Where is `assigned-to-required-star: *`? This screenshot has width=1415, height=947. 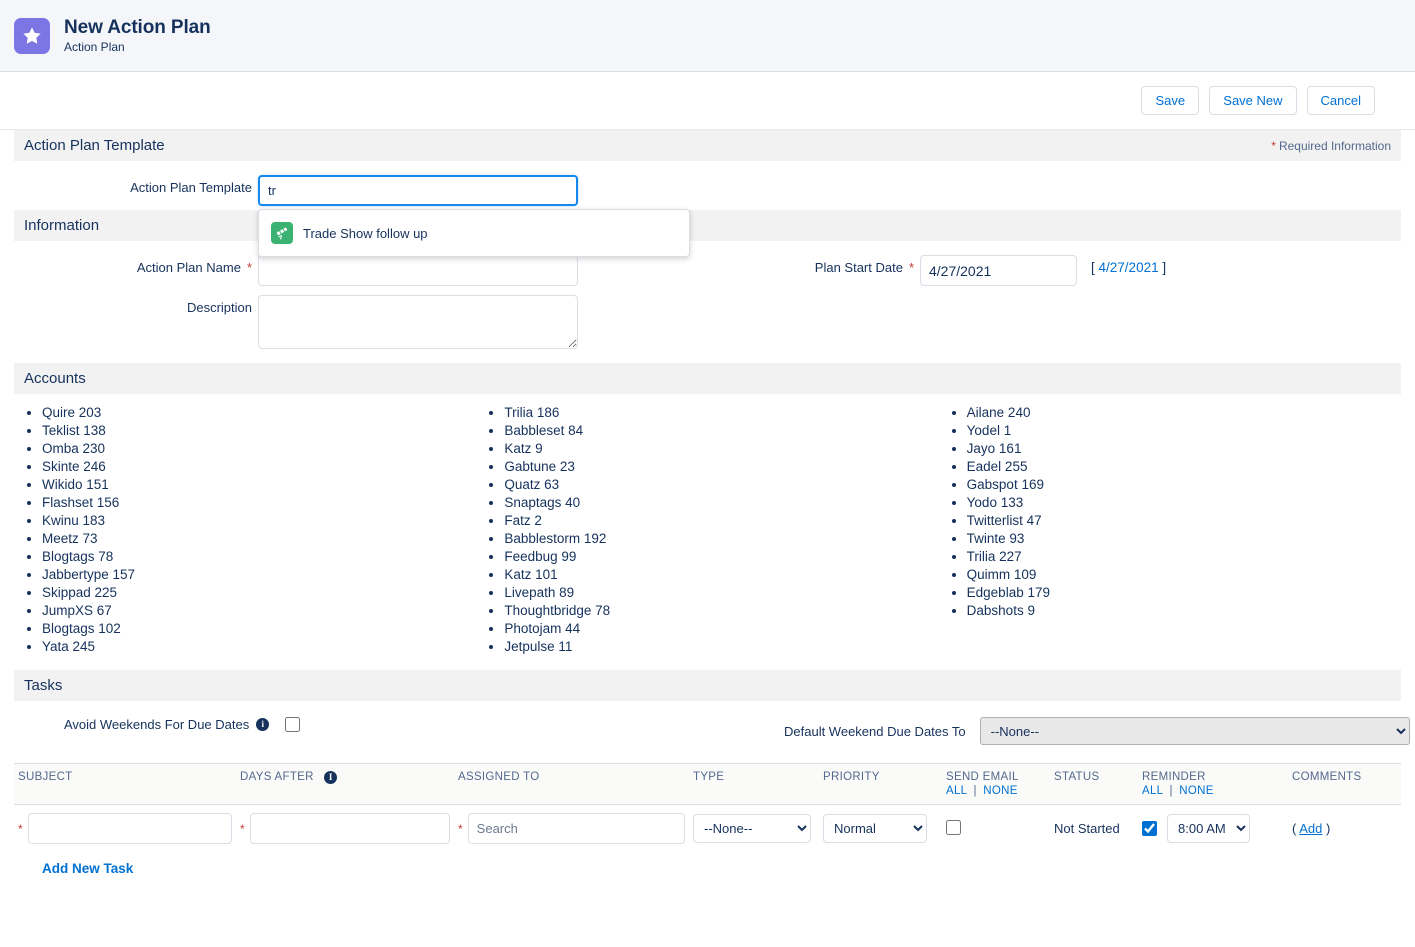
assigned-to-required-star: * is located at coordinates (460, 828).